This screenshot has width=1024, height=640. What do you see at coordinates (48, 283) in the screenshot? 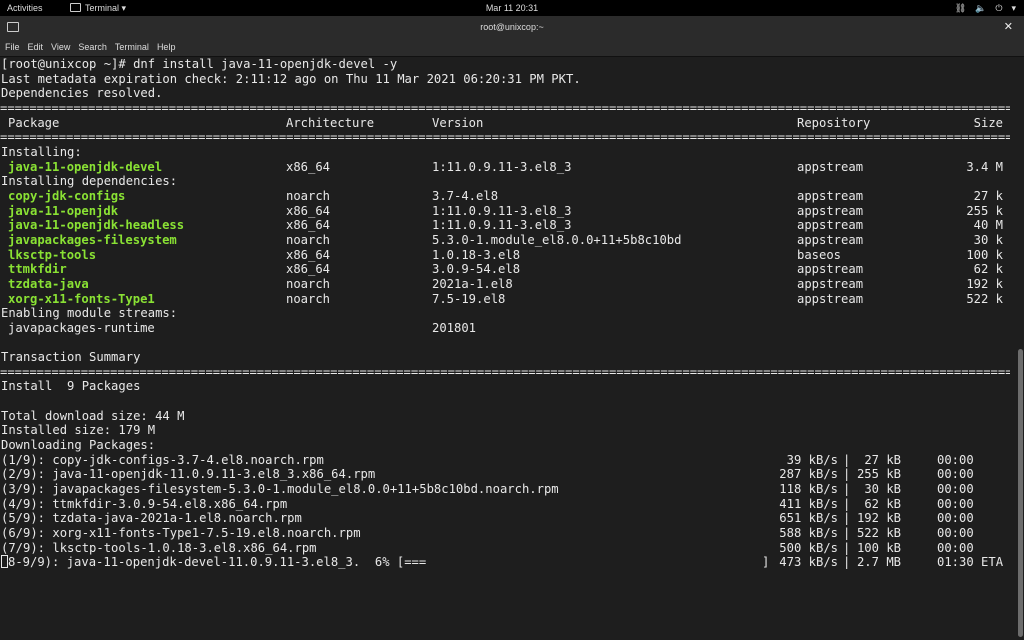
I see `package-name: tzdata-java` at bounding box center [48, 283].